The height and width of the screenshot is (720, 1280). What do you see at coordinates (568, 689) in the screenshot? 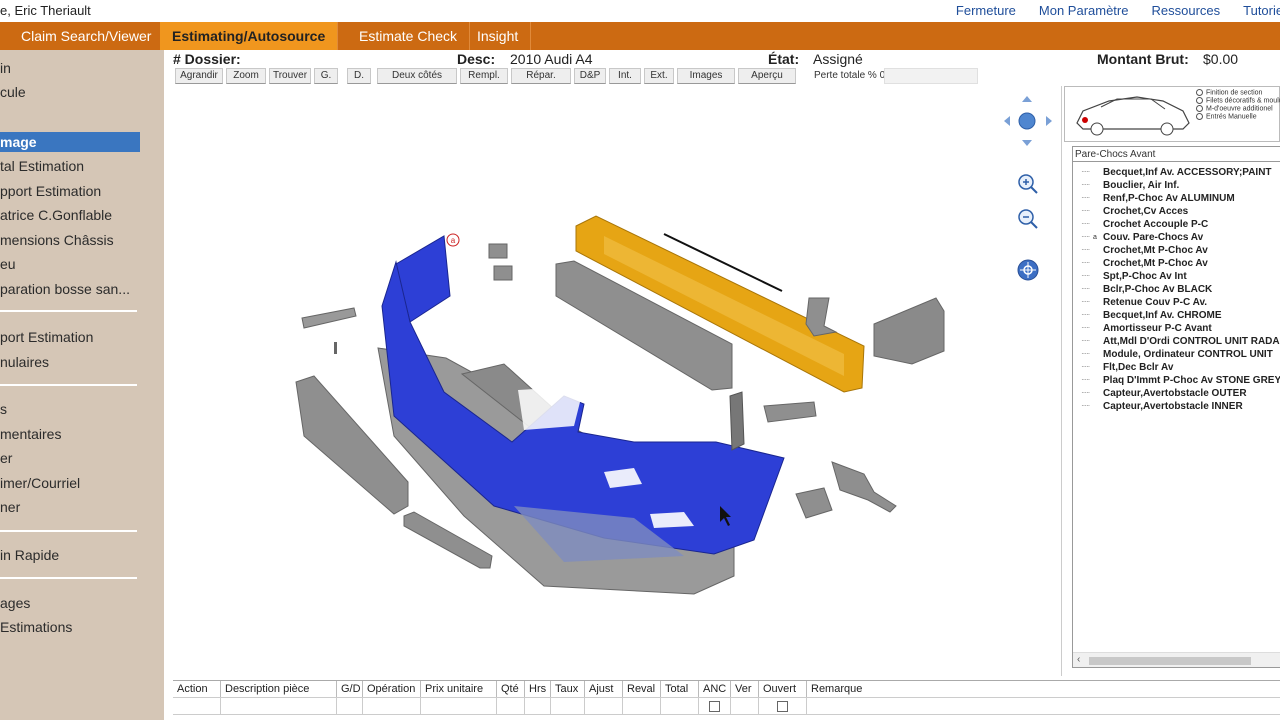
I see `column-header: Taux` at bounding box center [568, 689].